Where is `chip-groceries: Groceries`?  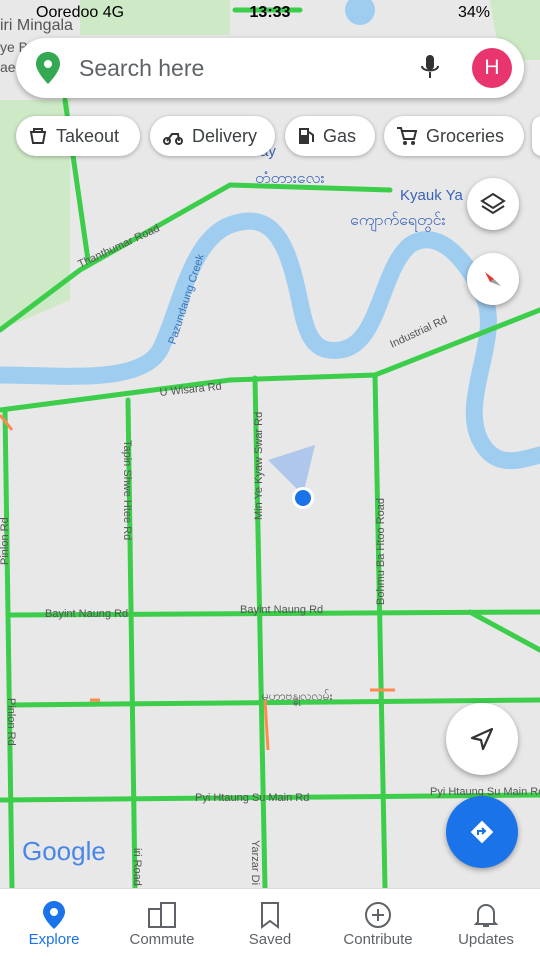 chip-groceries: Groceries is located at coordinates (454, 136).